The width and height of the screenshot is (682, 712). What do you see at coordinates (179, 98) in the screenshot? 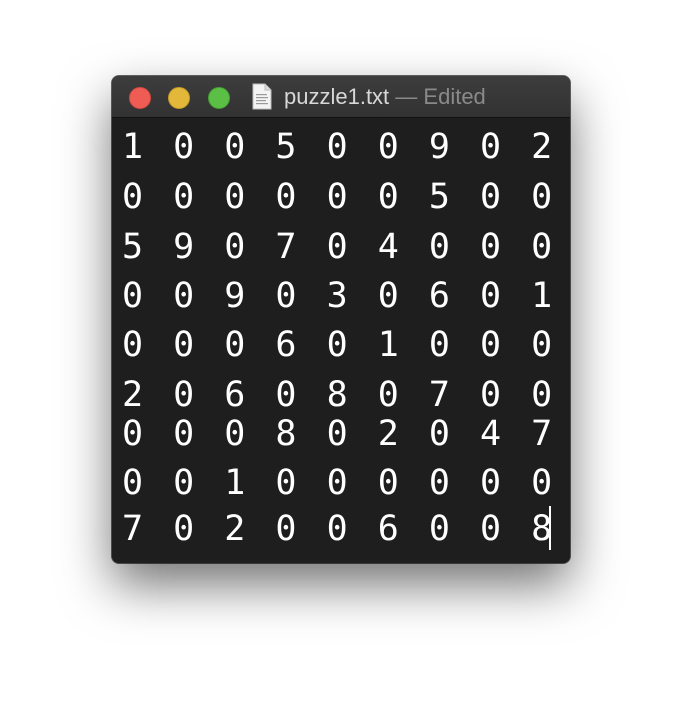
I see `minimize-button` at bounding box center [179, 98].